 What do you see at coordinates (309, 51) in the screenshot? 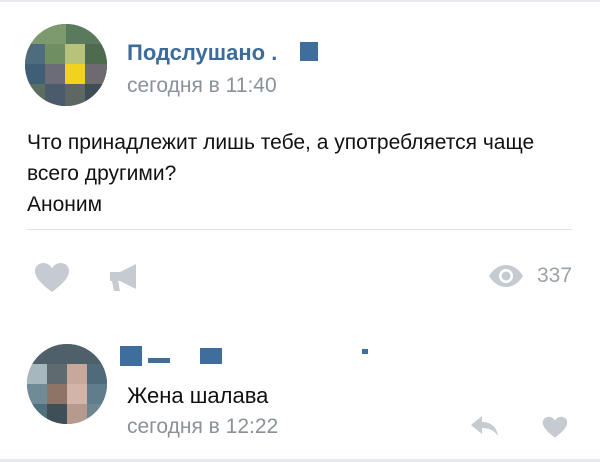
I see `author-name-censor` at bounding box center [309, 51].